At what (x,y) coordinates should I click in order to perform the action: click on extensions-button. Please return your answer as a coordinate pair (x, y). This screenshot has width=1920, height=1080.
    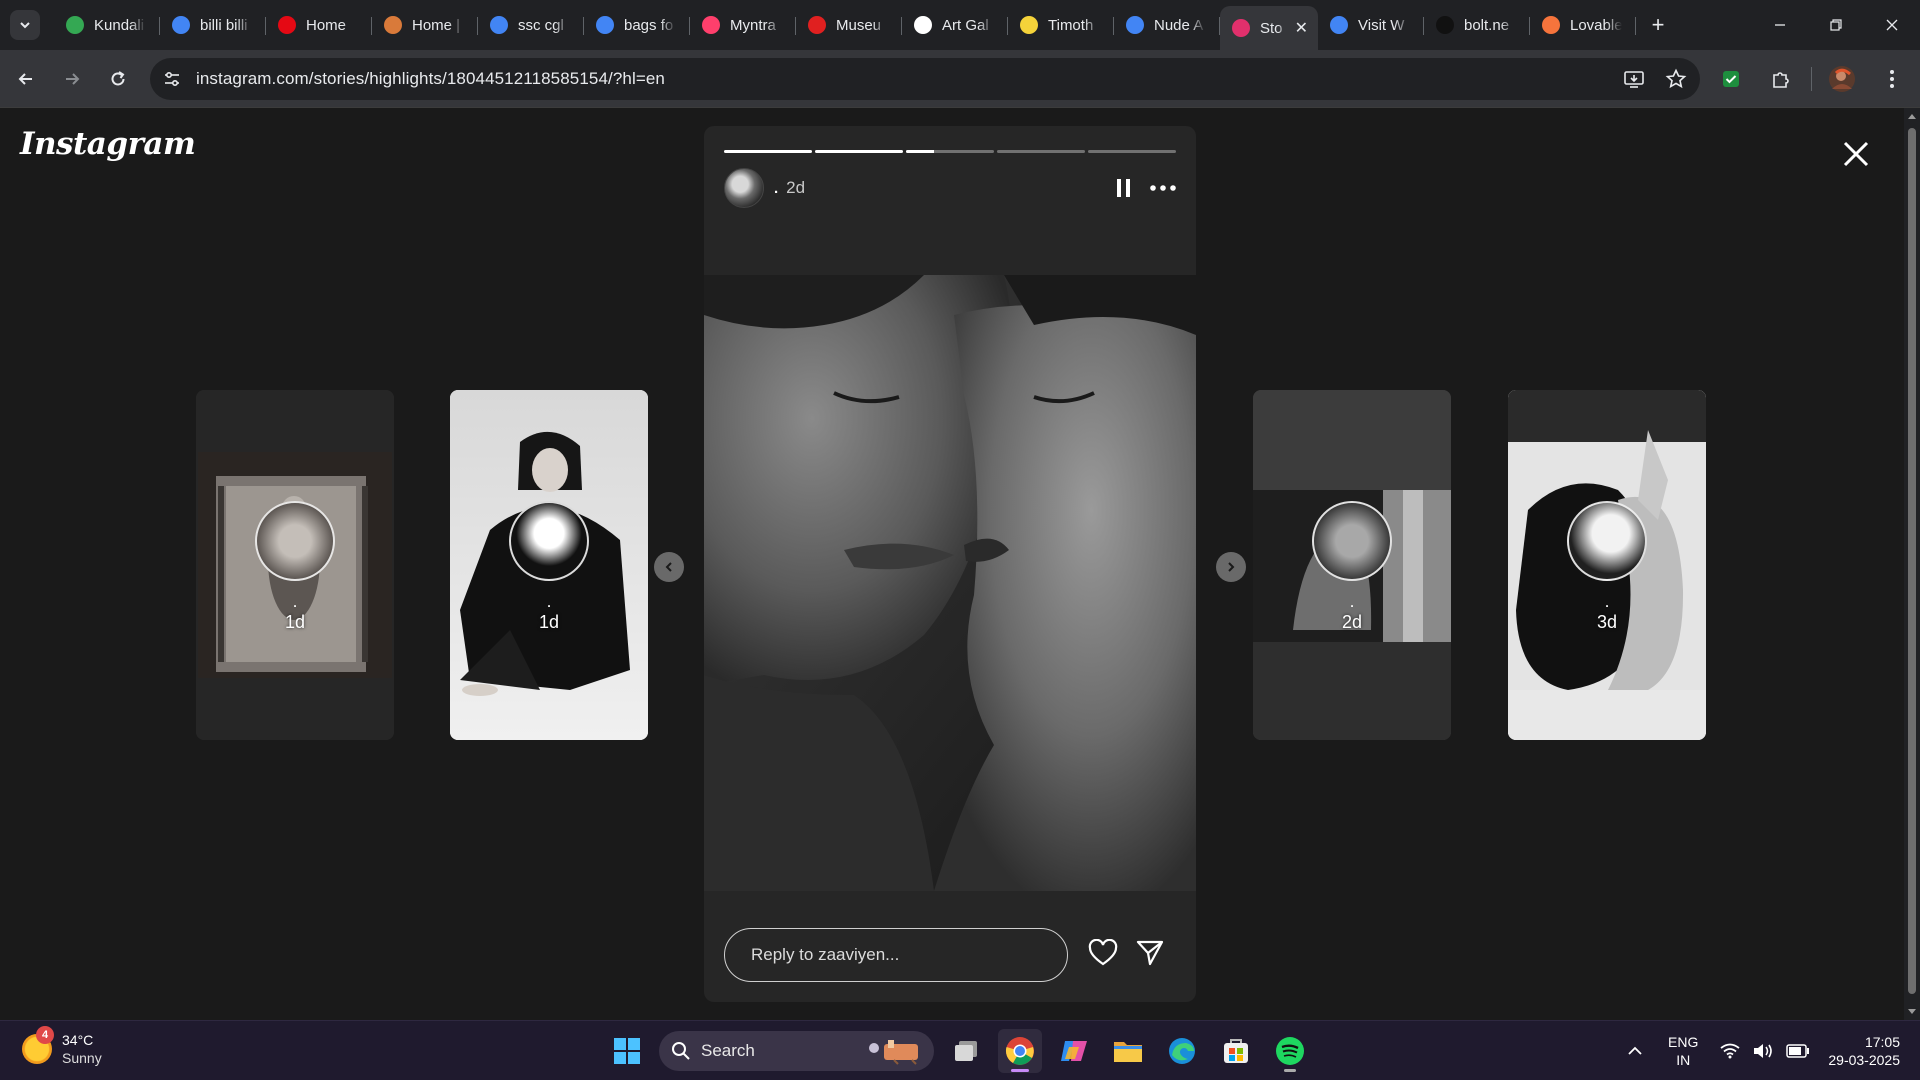
    Looking at the image, I should click on (1781, 79).